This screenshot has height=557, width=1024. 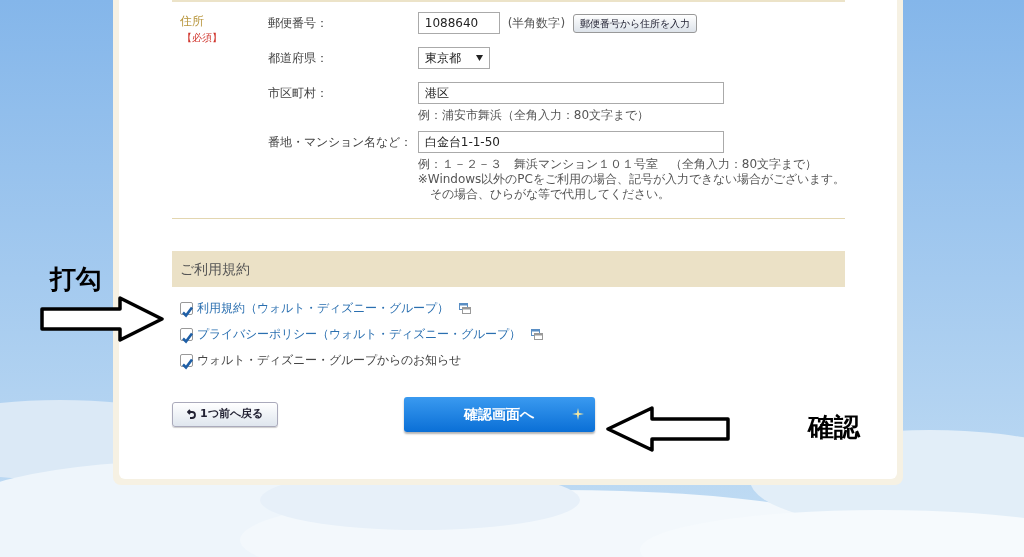 I want to click on checkbox-label: ウォルト・ディズニー・グループからのお知らせ, so click(x=329, y=360).